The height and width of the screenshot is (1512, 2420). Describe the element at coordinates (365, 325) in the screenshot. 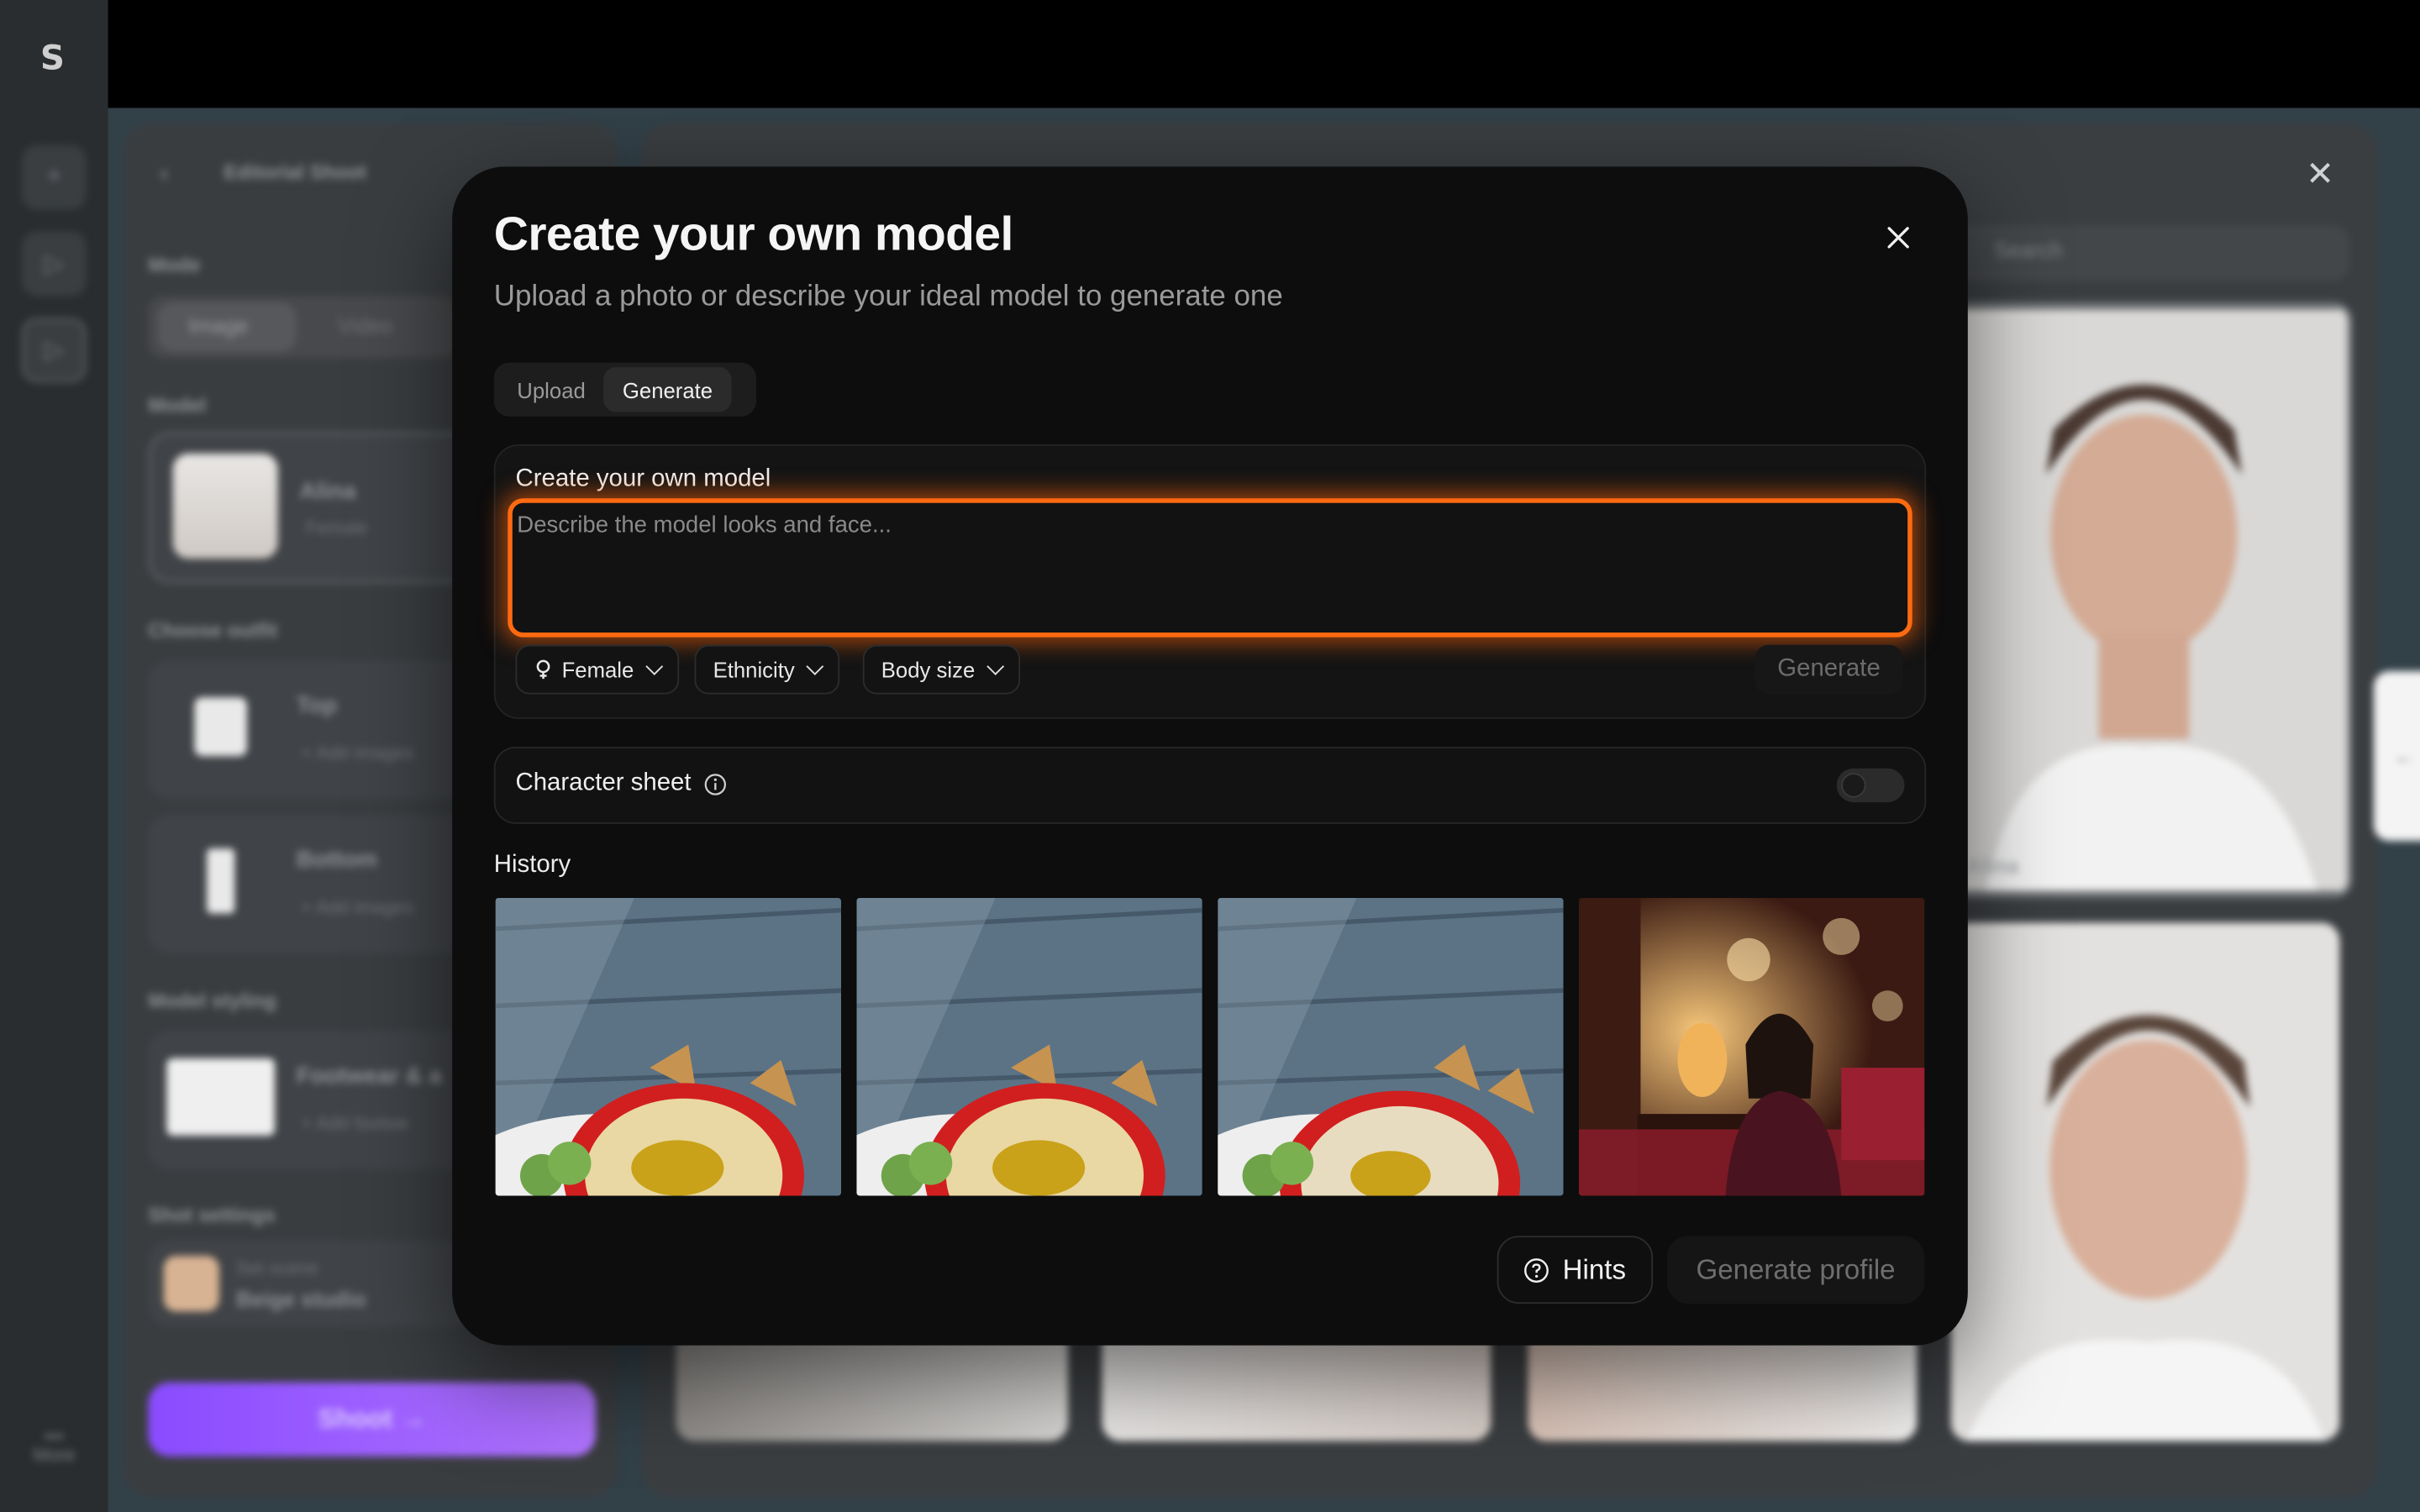

I see `mode-tab-video: Video` at that location.